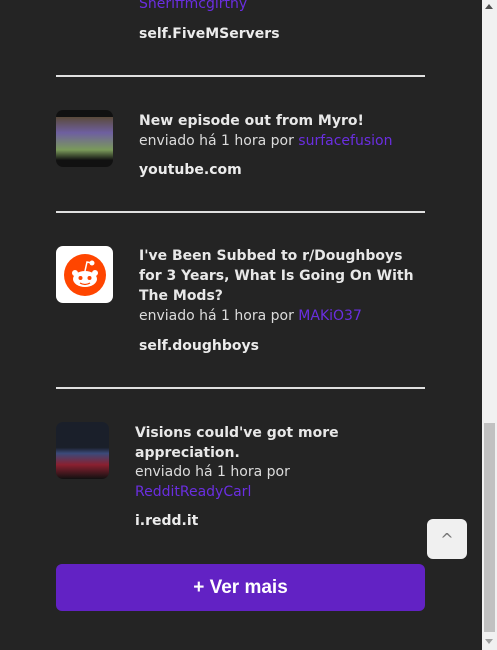 The image size is (497, 650). I want to click on post-author-link: surfacefusion, so click(345, 141).